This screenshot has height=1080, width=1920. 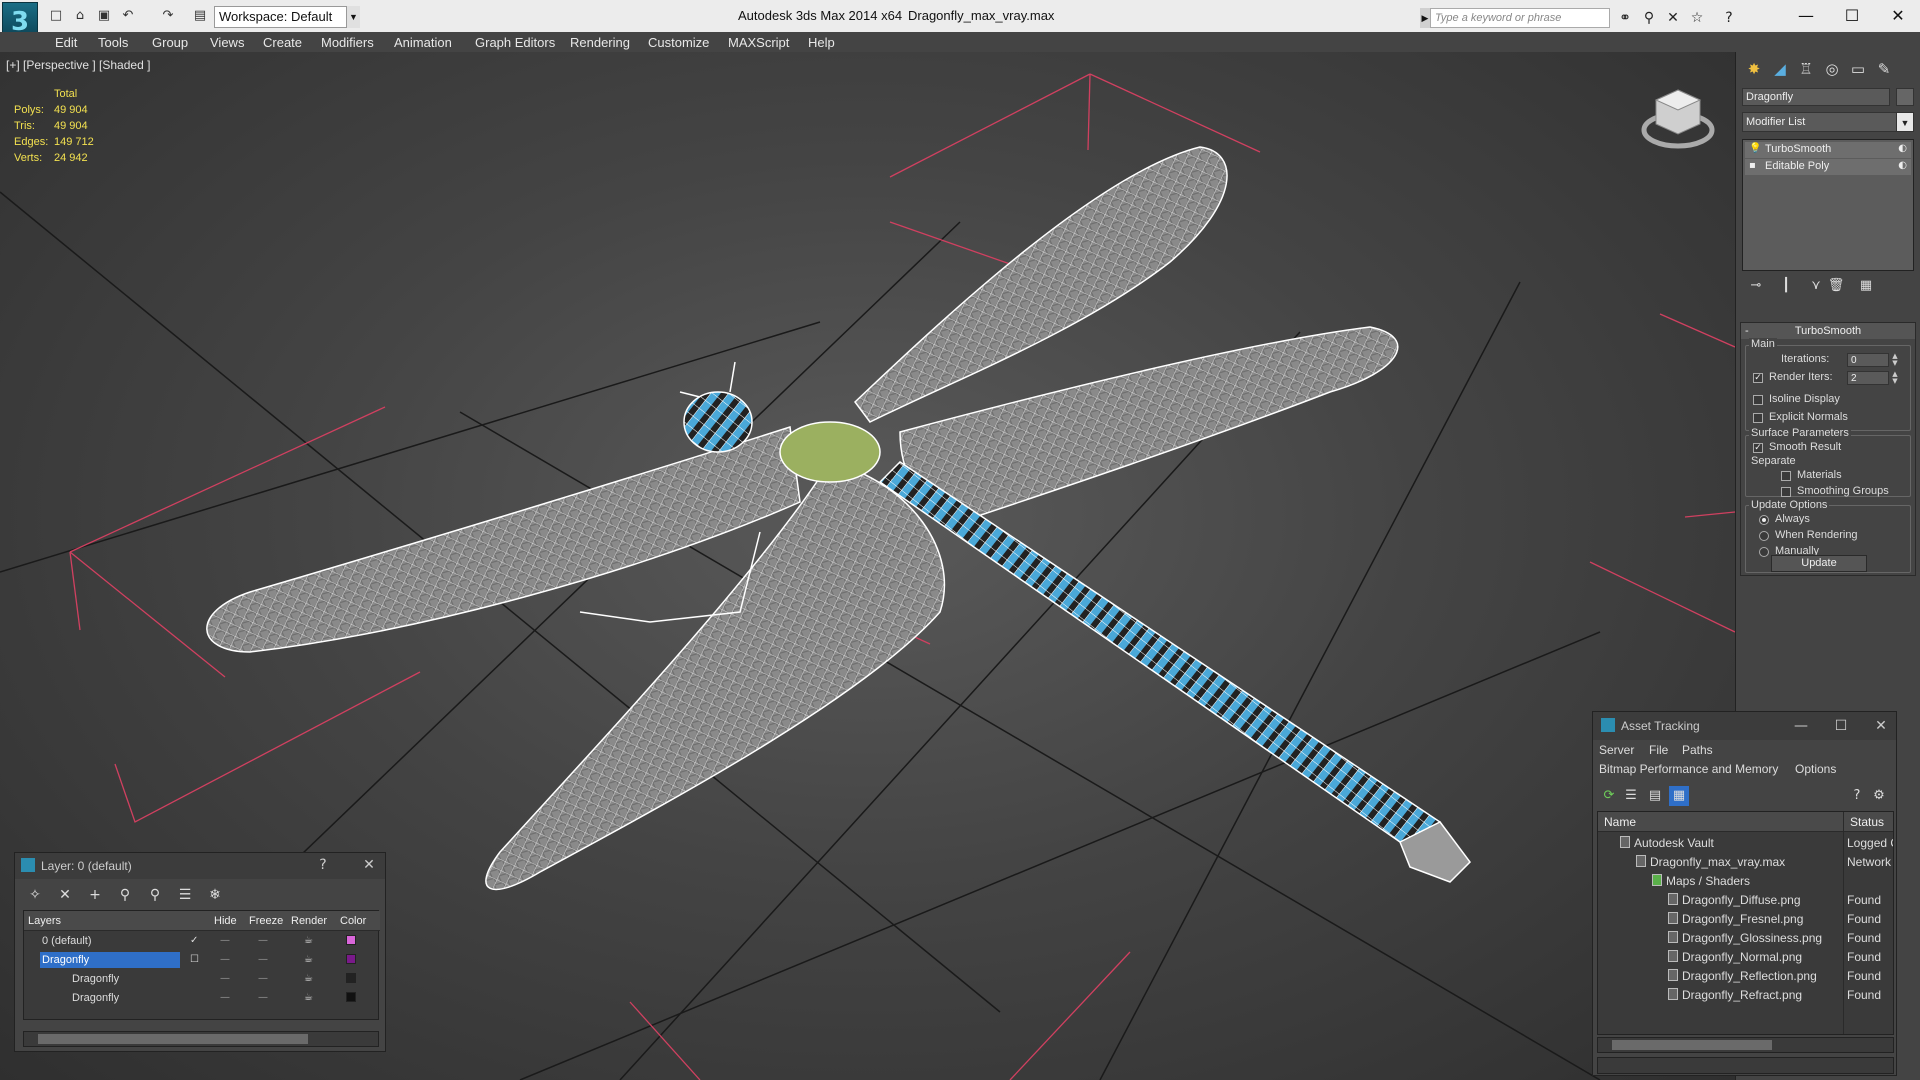 What do you see at coordinates (1520, 18) in the screenshot?
I see `search-input: Type a keyword or phrase` at bounding box center [1520, 18].